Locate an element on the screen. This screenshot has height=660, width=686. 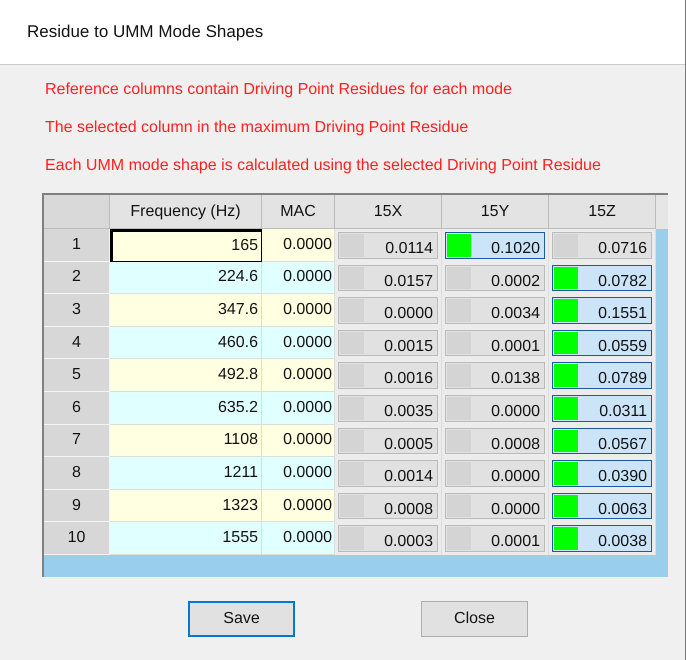
table-cell: 1211 is located at coordinates (186, 473).